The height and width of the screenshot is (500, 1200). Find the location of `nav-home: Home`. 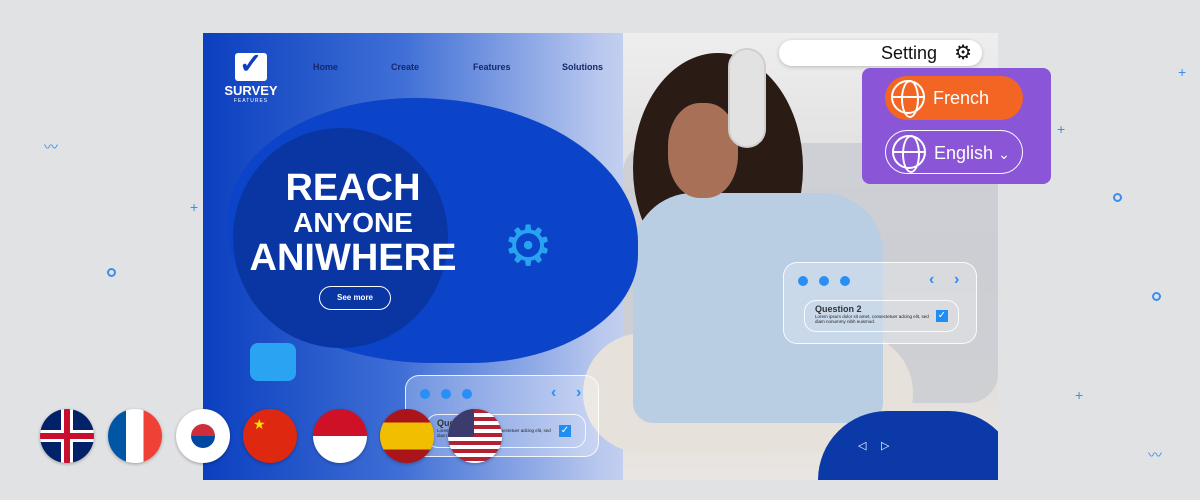

nav-home: Home is located at coordinates (325, 67).